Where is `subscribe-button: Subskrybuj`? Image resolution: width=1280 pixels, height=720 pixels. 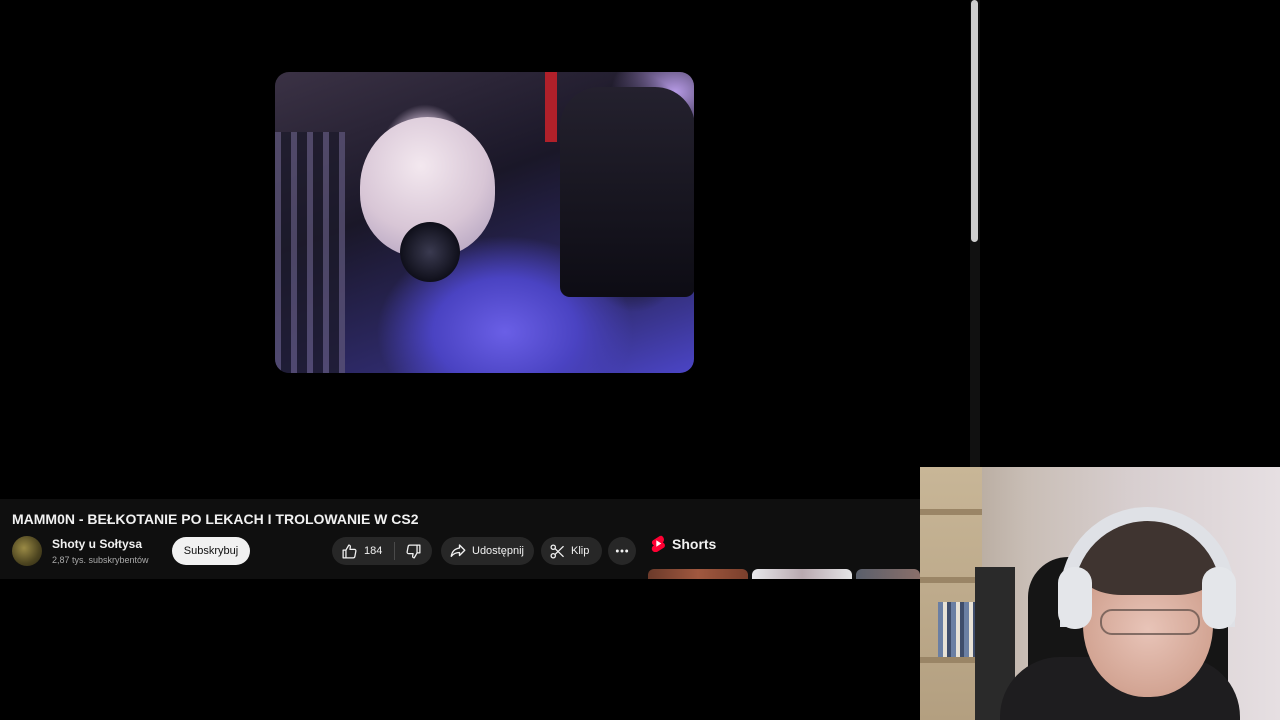 subscribe-button: Subskrybuj is located at coordinates (211, 551).